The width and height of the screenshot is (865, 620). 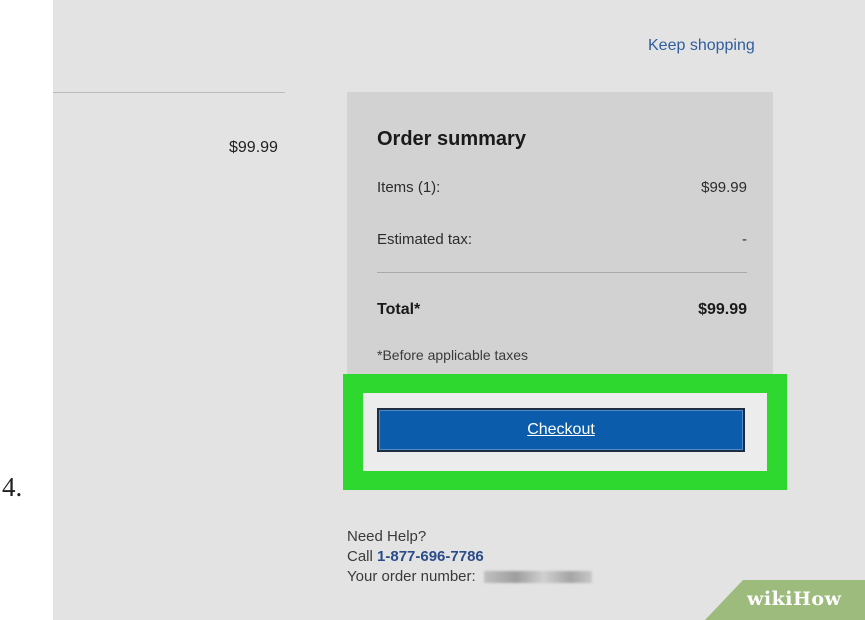 I want to click on help-call-line: Call 1-877-696-7786, so click(x=469, y=557).